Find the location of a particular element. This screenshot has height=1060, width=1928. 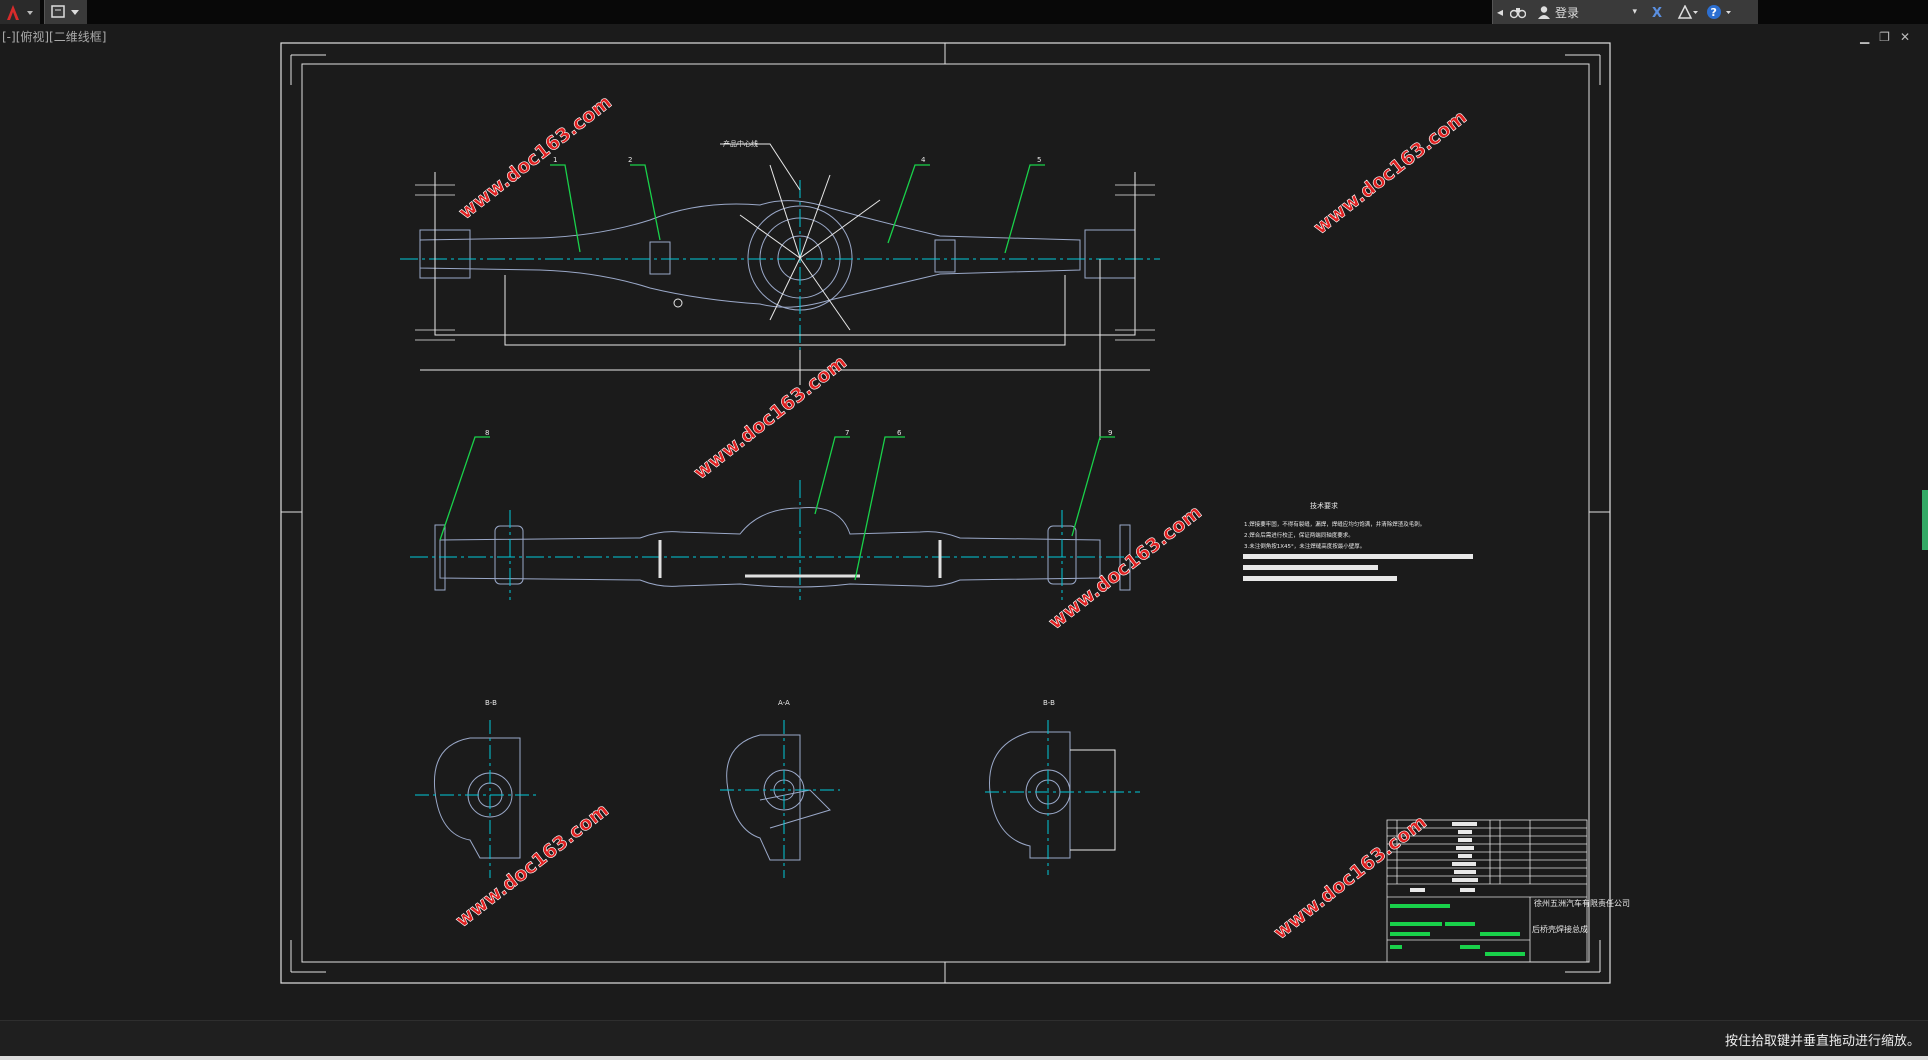

notes-title: 技术要求 is located at coordinates (1324, 505).